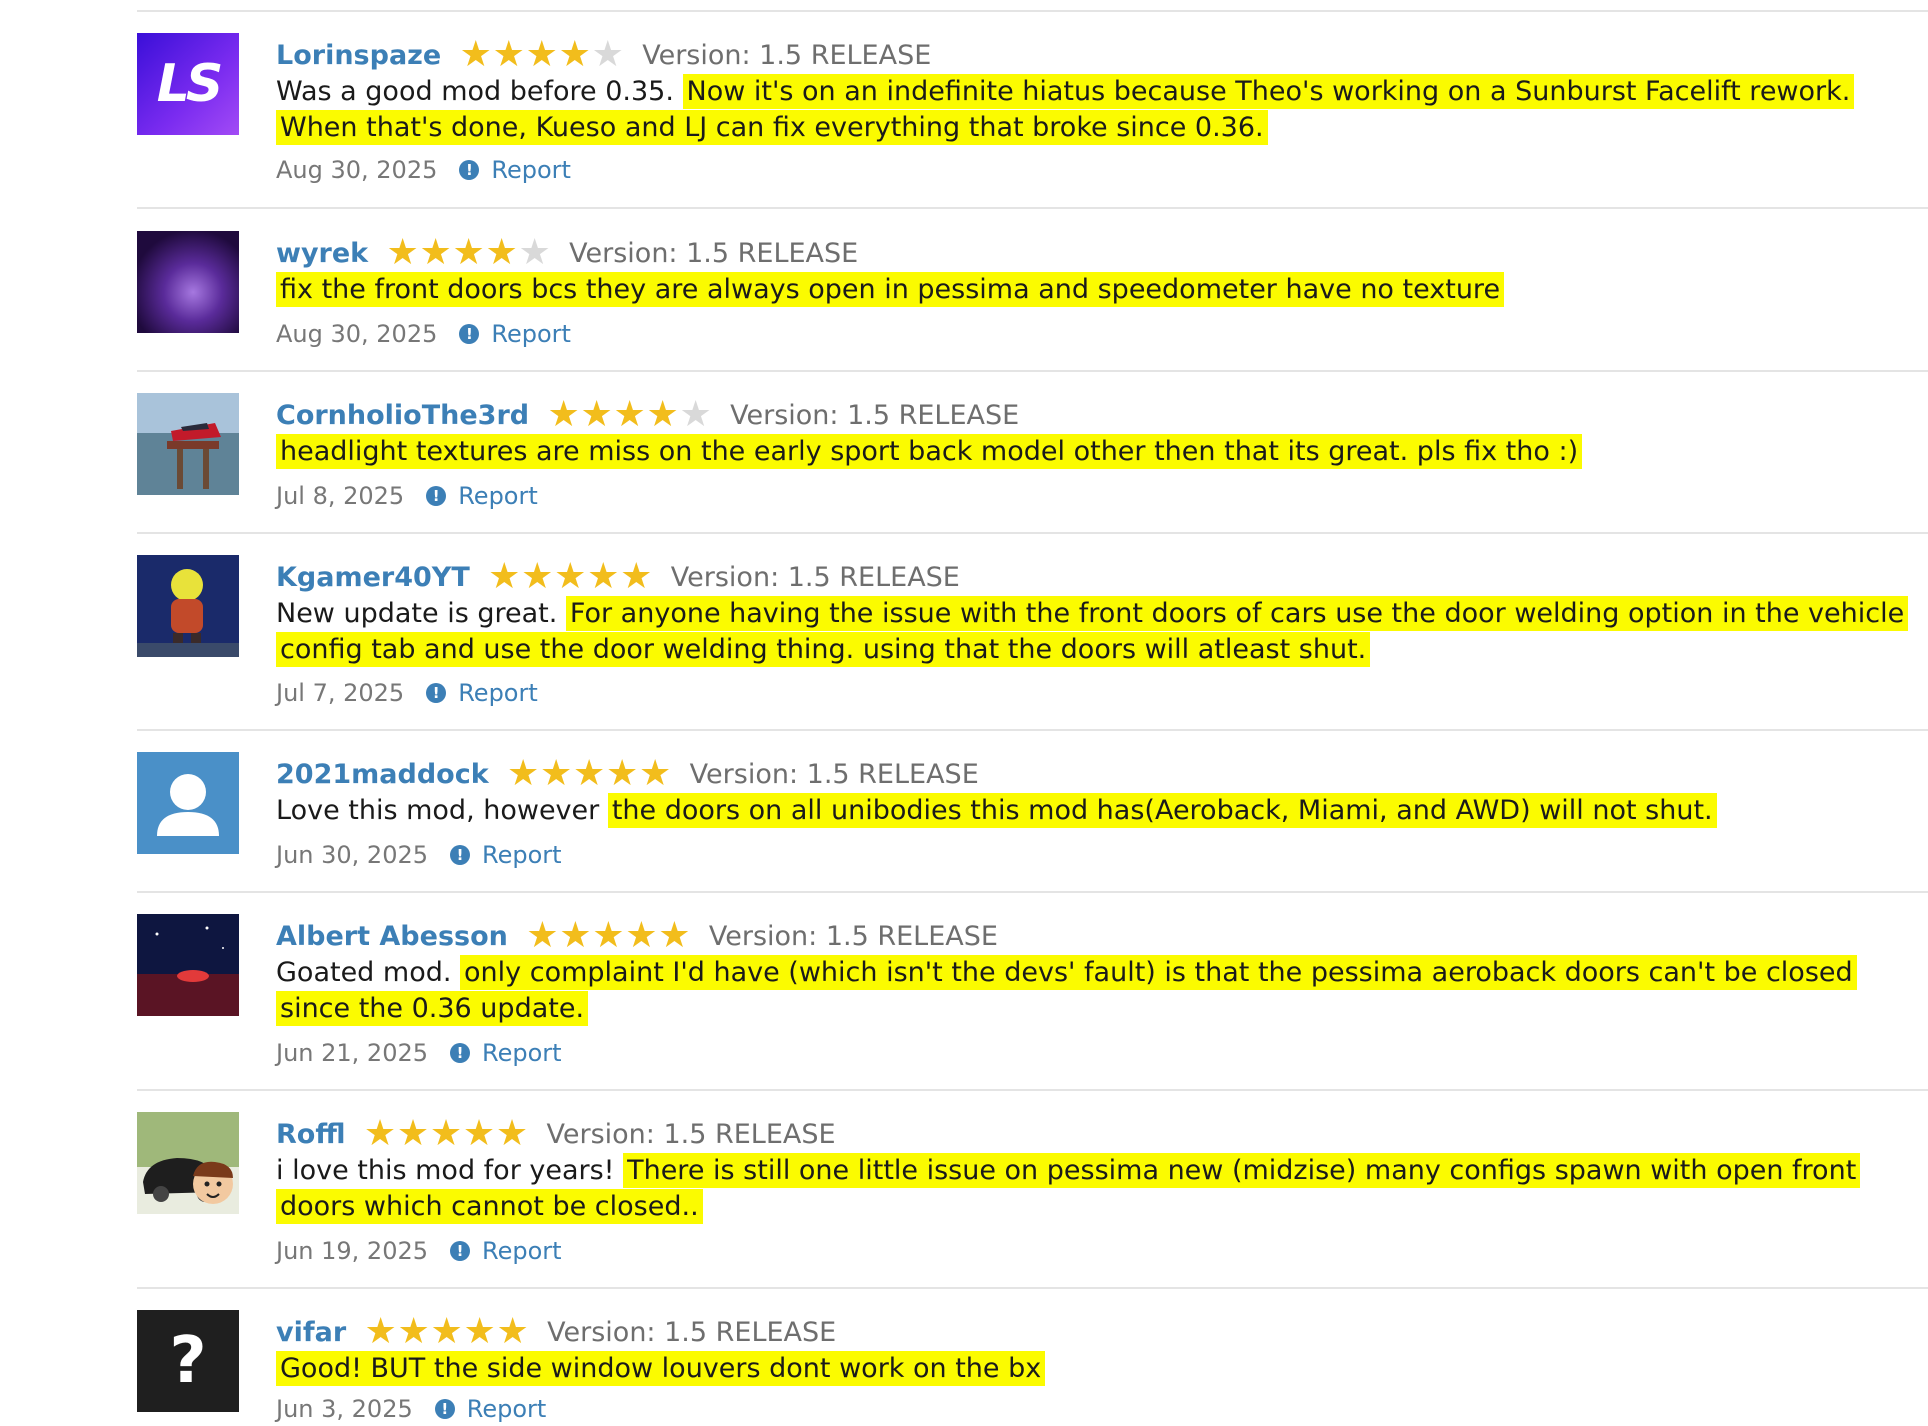 The image size is (1928, 1426). I want to click on avatar: ?, so click(188, 1361).